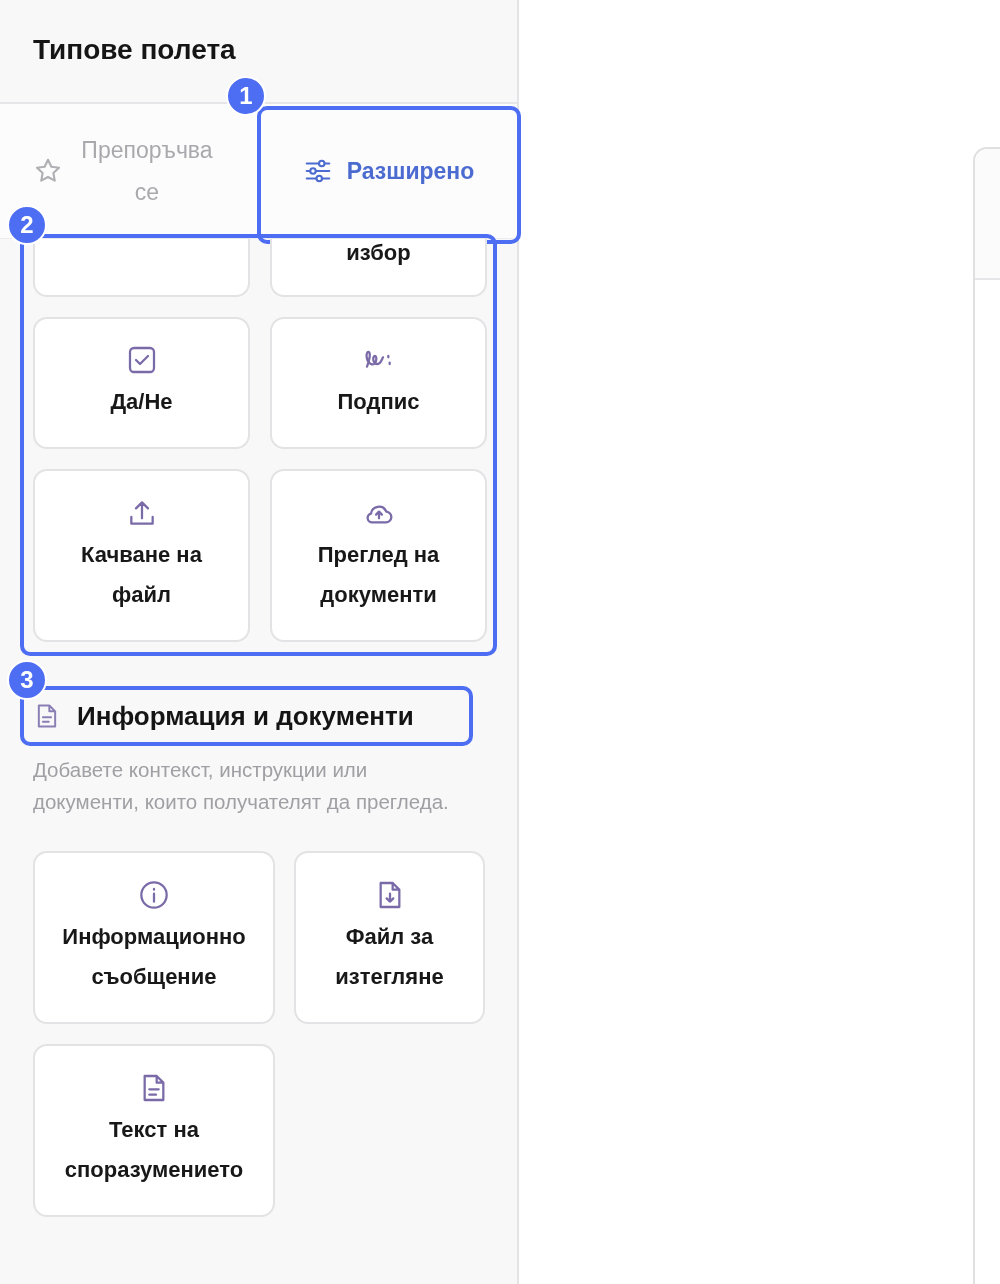 The width and height of the screenshot is (1000, 1284). Describe the element at coordinates (141, 383) in the screenshot. I see `field-card: Да/Не` at that location.